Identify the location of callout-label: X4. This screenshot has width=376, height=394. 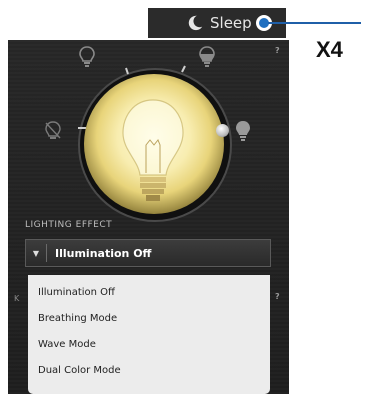
(329, 49).